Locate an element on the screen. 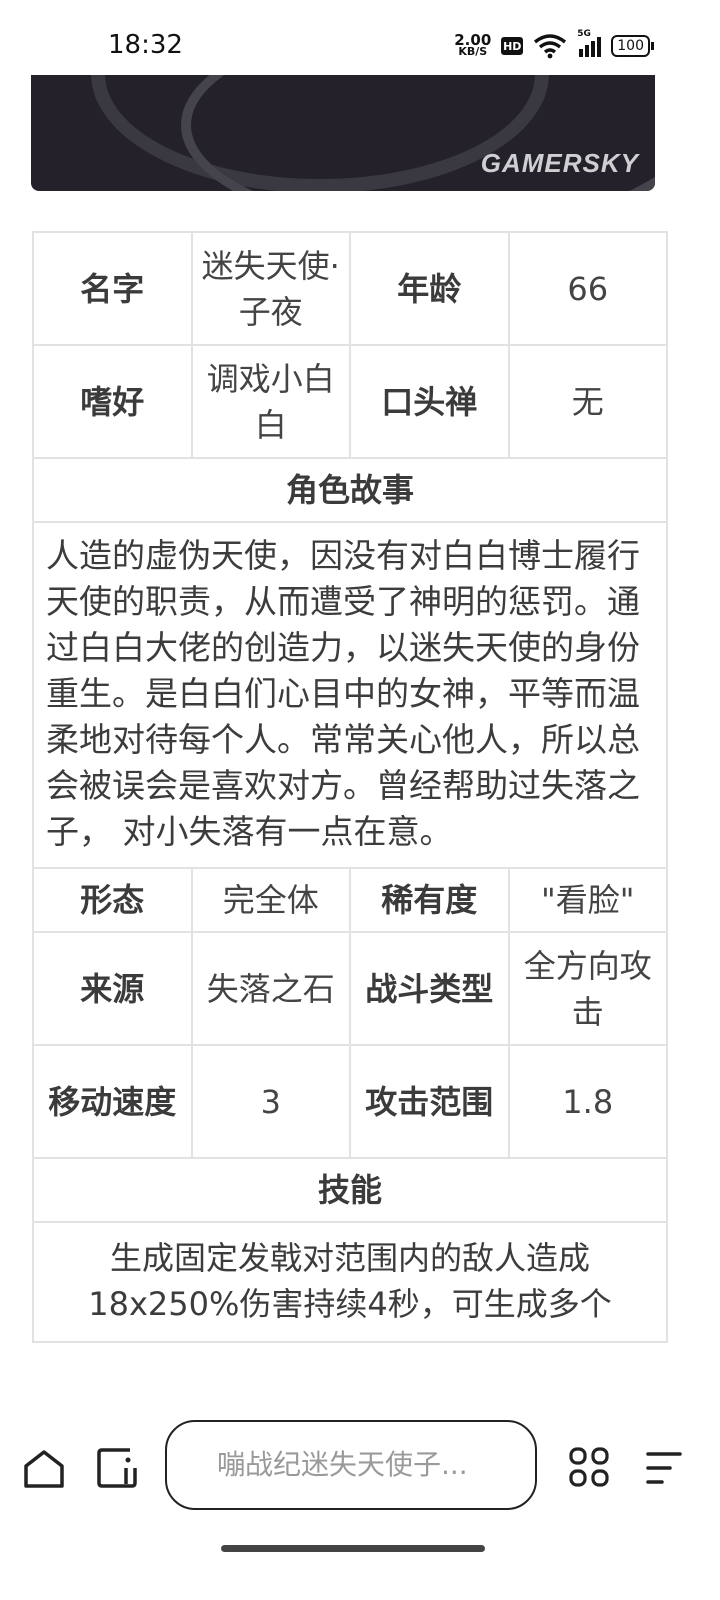 The image size is (720, 1600). table-row: 名字 迷失天使·子夜 年龄 66 is located at coordinates (350, 288).